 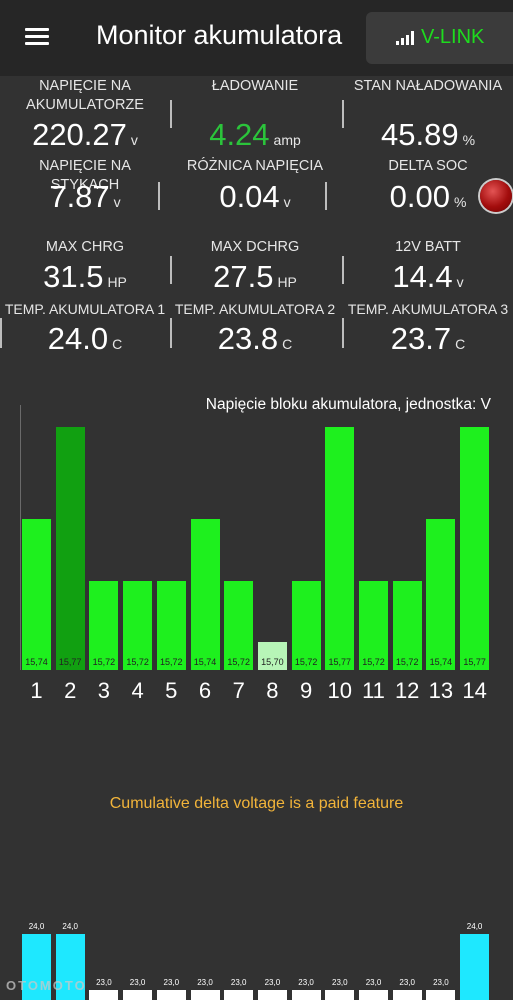 I want to click on voltage-bar-11: 15,72, so click(x=373, y=625).